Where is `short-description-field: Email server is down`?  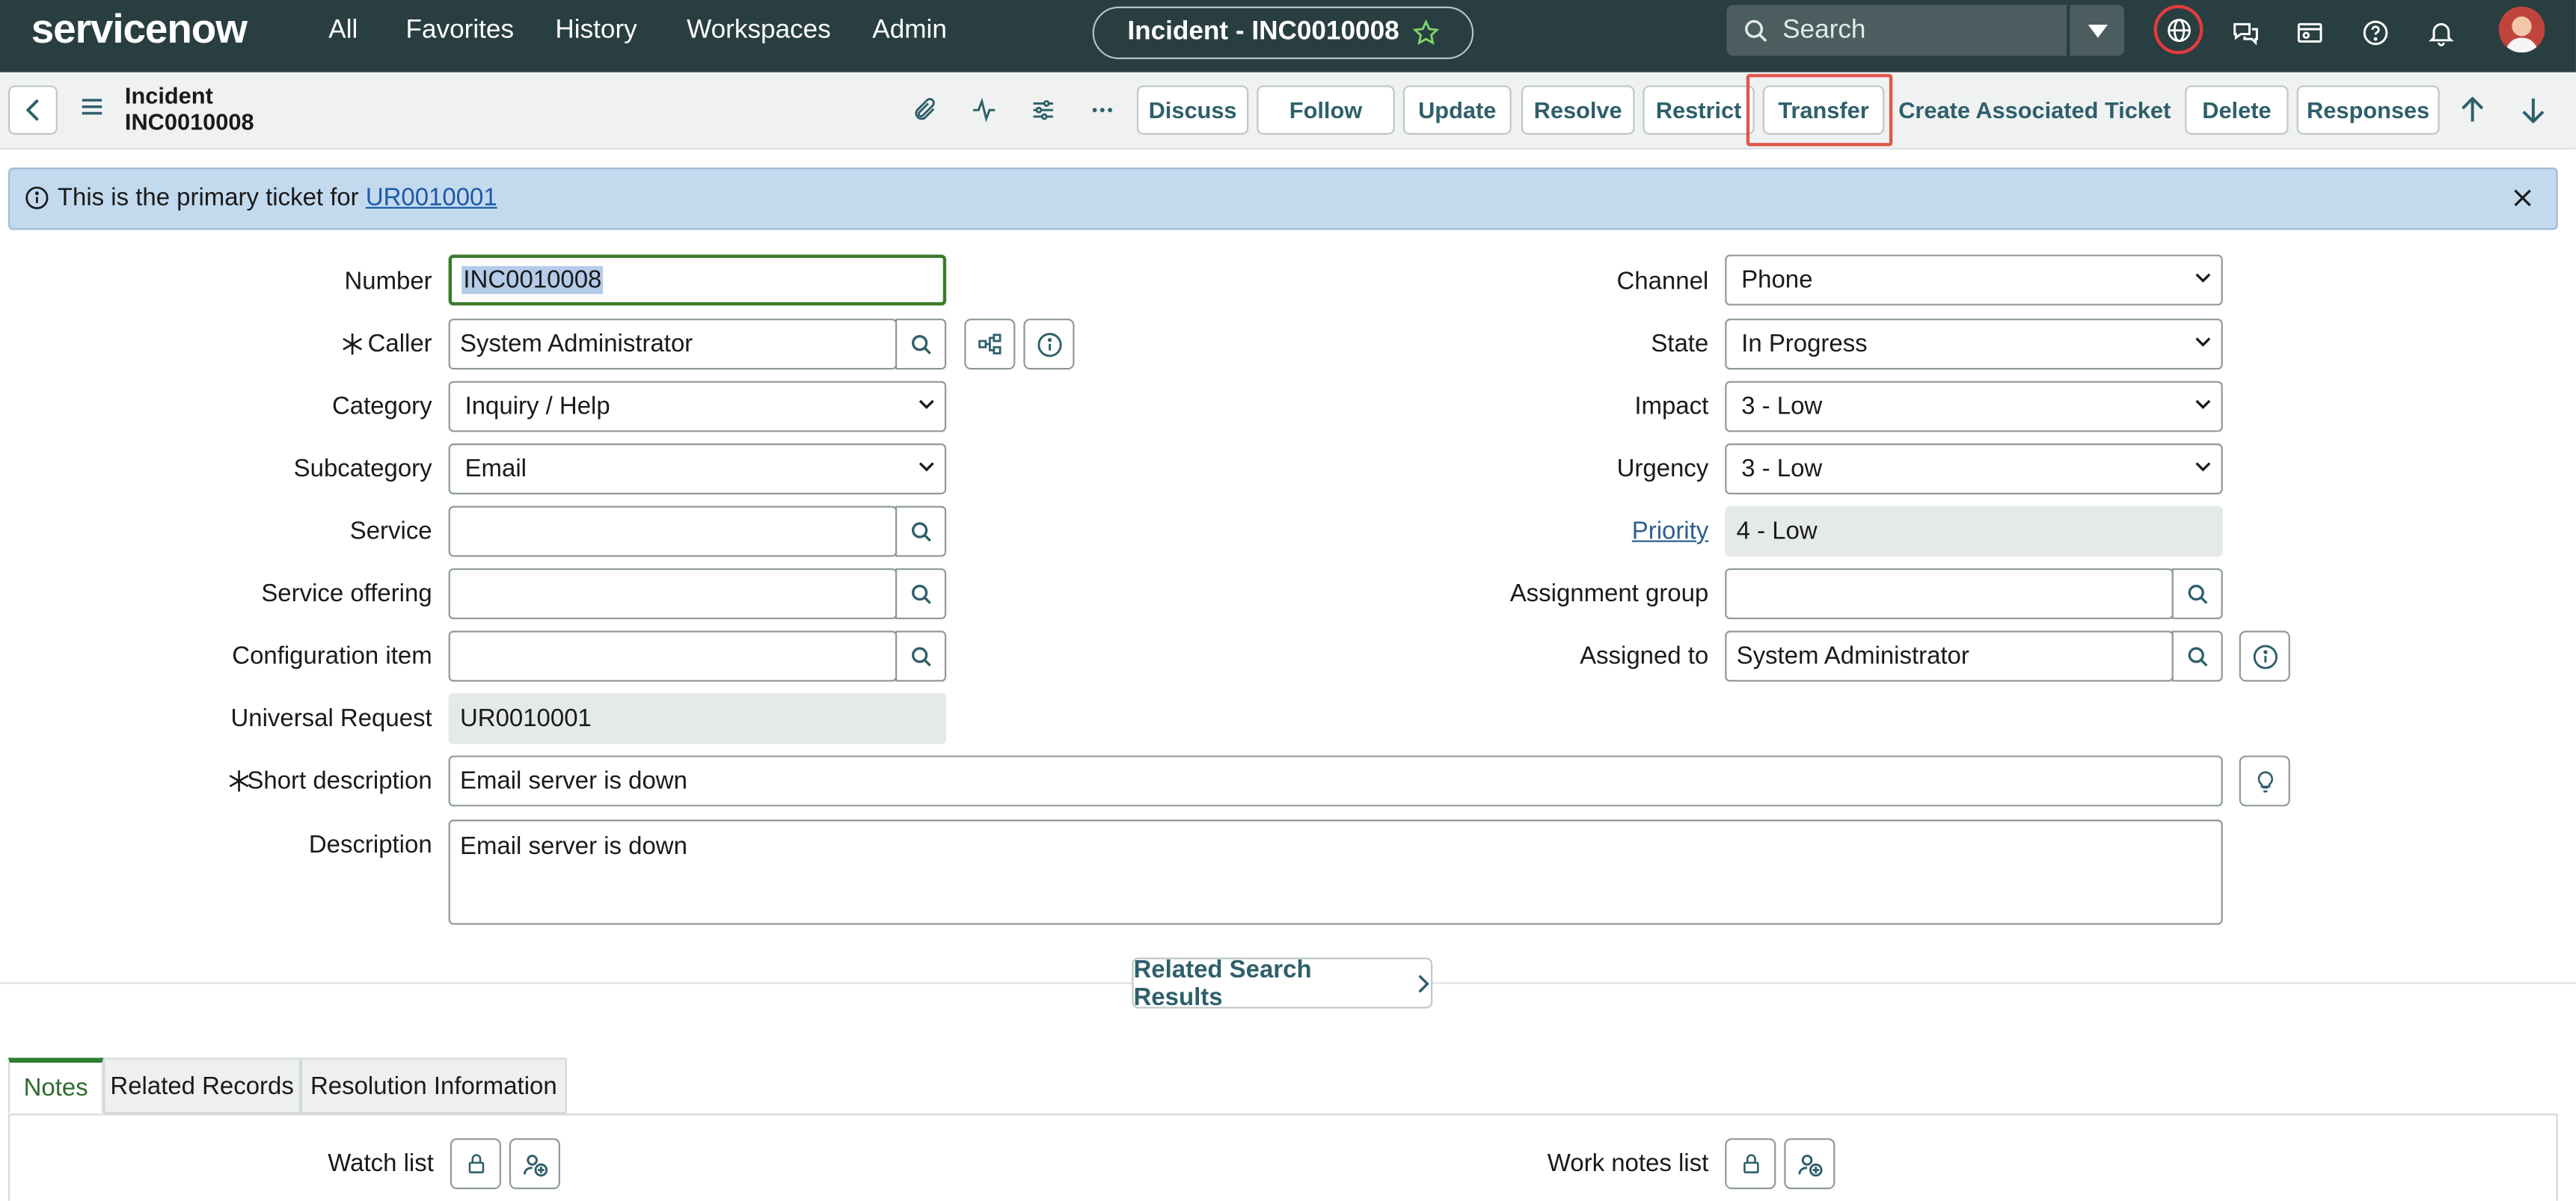
short-description-field: Email server is down is located at coordinates (1335, 781).